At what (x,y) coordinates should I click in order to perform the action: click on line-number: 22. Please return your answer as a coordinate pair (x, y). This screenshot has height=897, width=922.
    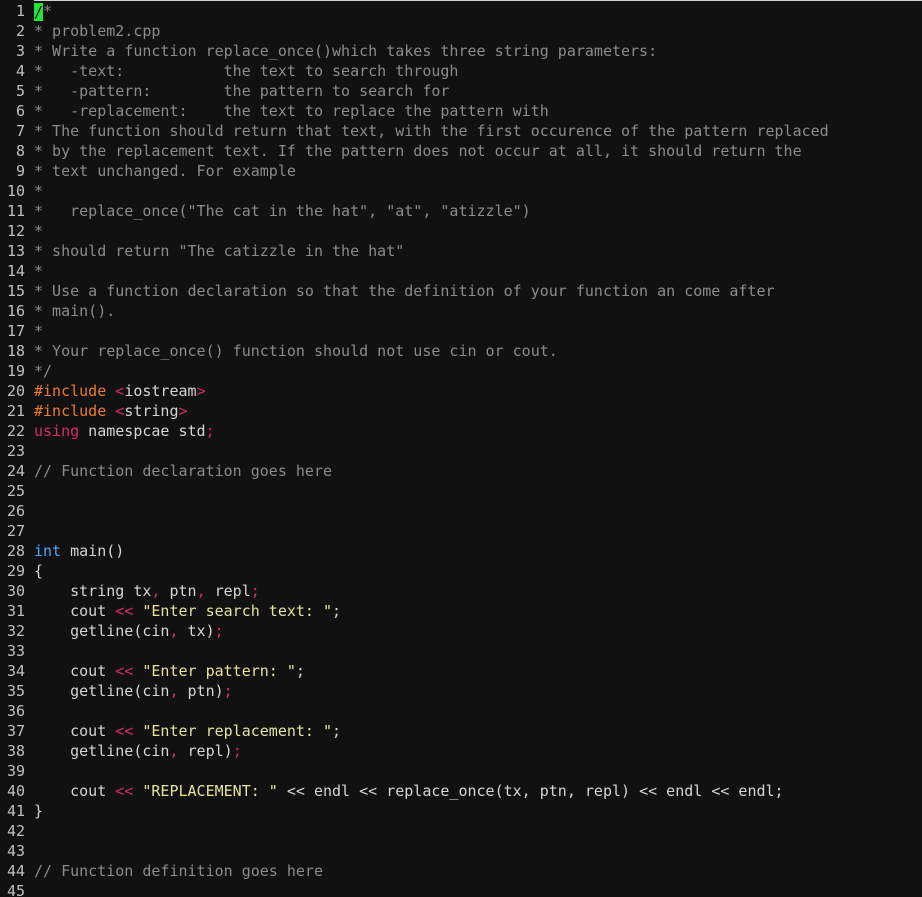
    Looking at the image, I should click on (15, 431).